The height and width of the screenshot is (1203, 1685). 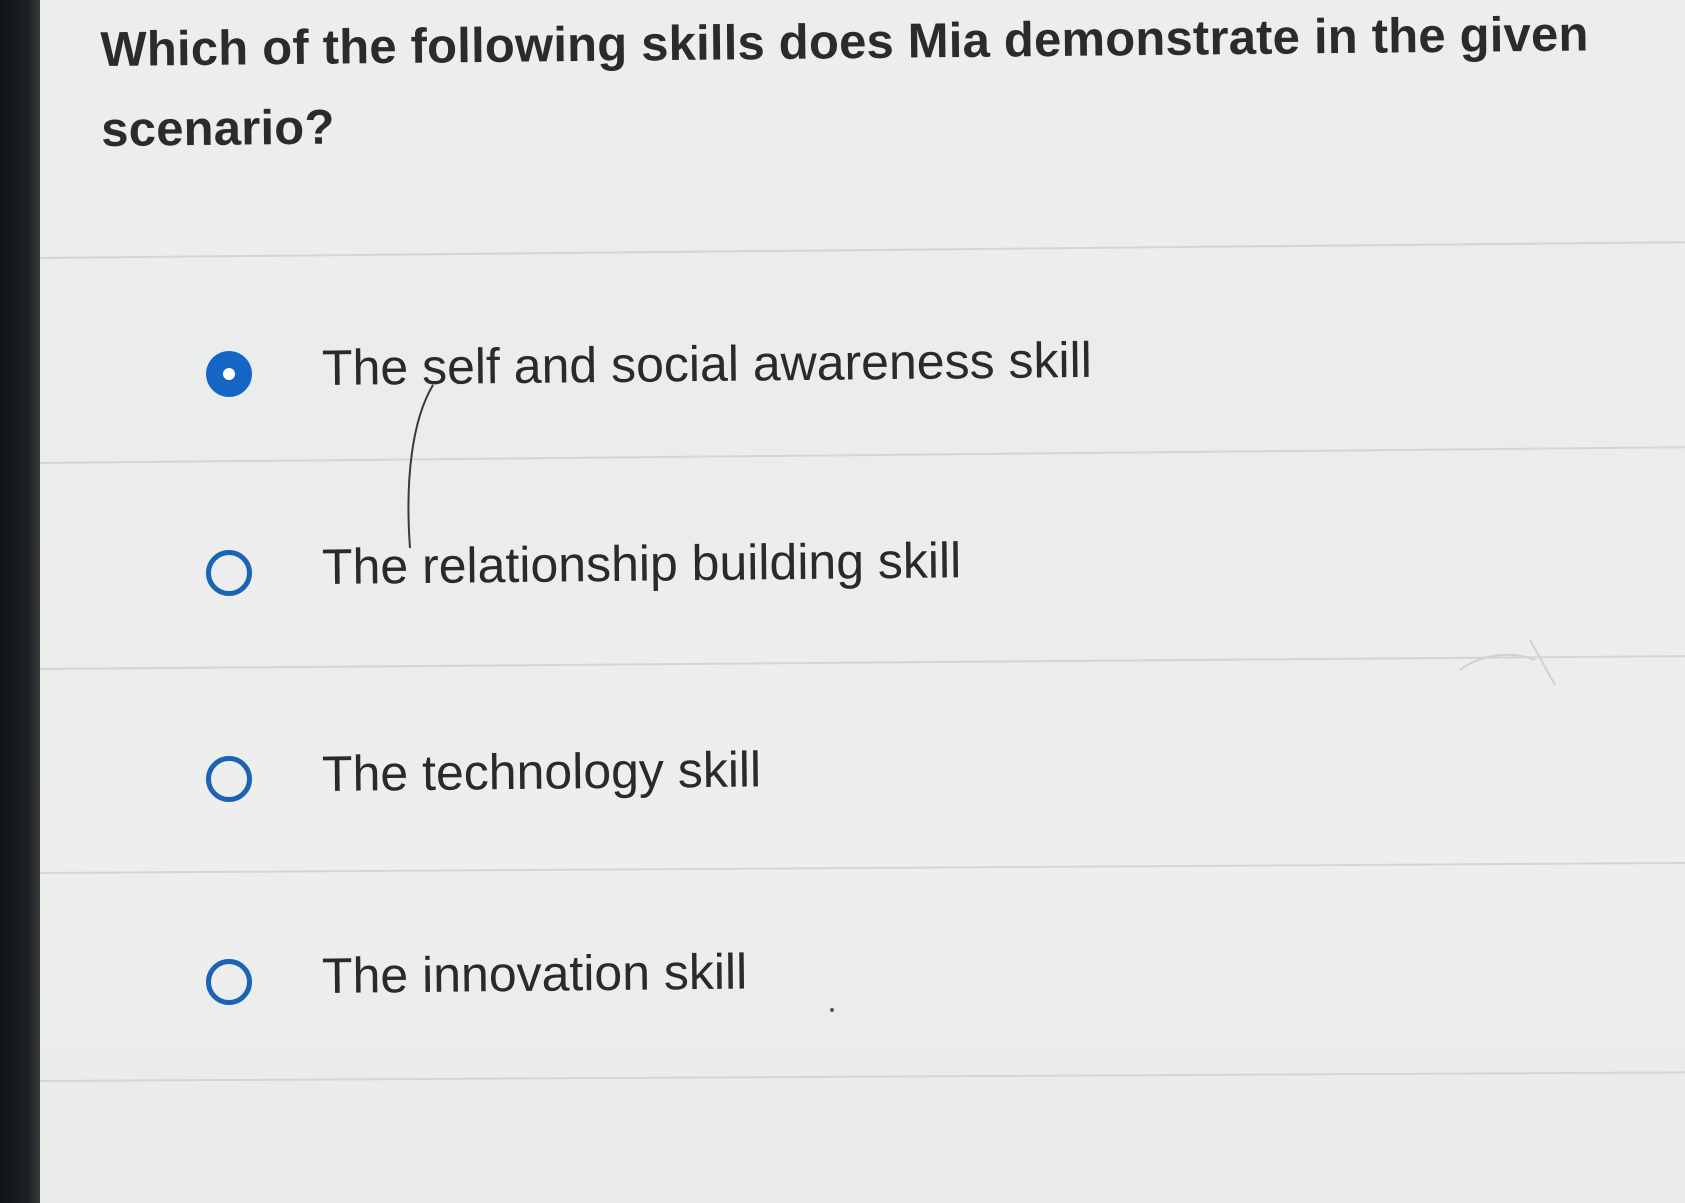 I want to click on device-bezel, so click(x=20, y=601).